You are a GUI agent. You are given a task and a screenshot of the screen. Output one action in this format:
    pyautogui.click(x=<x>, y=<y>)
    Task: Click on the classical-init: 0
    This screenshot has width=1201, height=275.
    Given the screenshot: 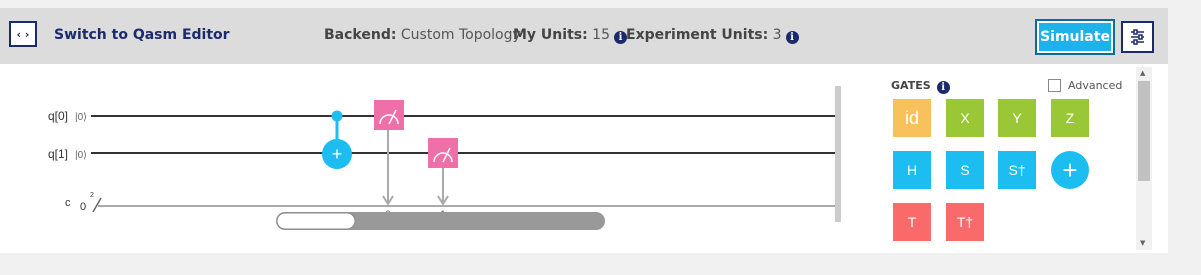 What is the action you would take?
    pyautogui.click(x=83, y=207)
    